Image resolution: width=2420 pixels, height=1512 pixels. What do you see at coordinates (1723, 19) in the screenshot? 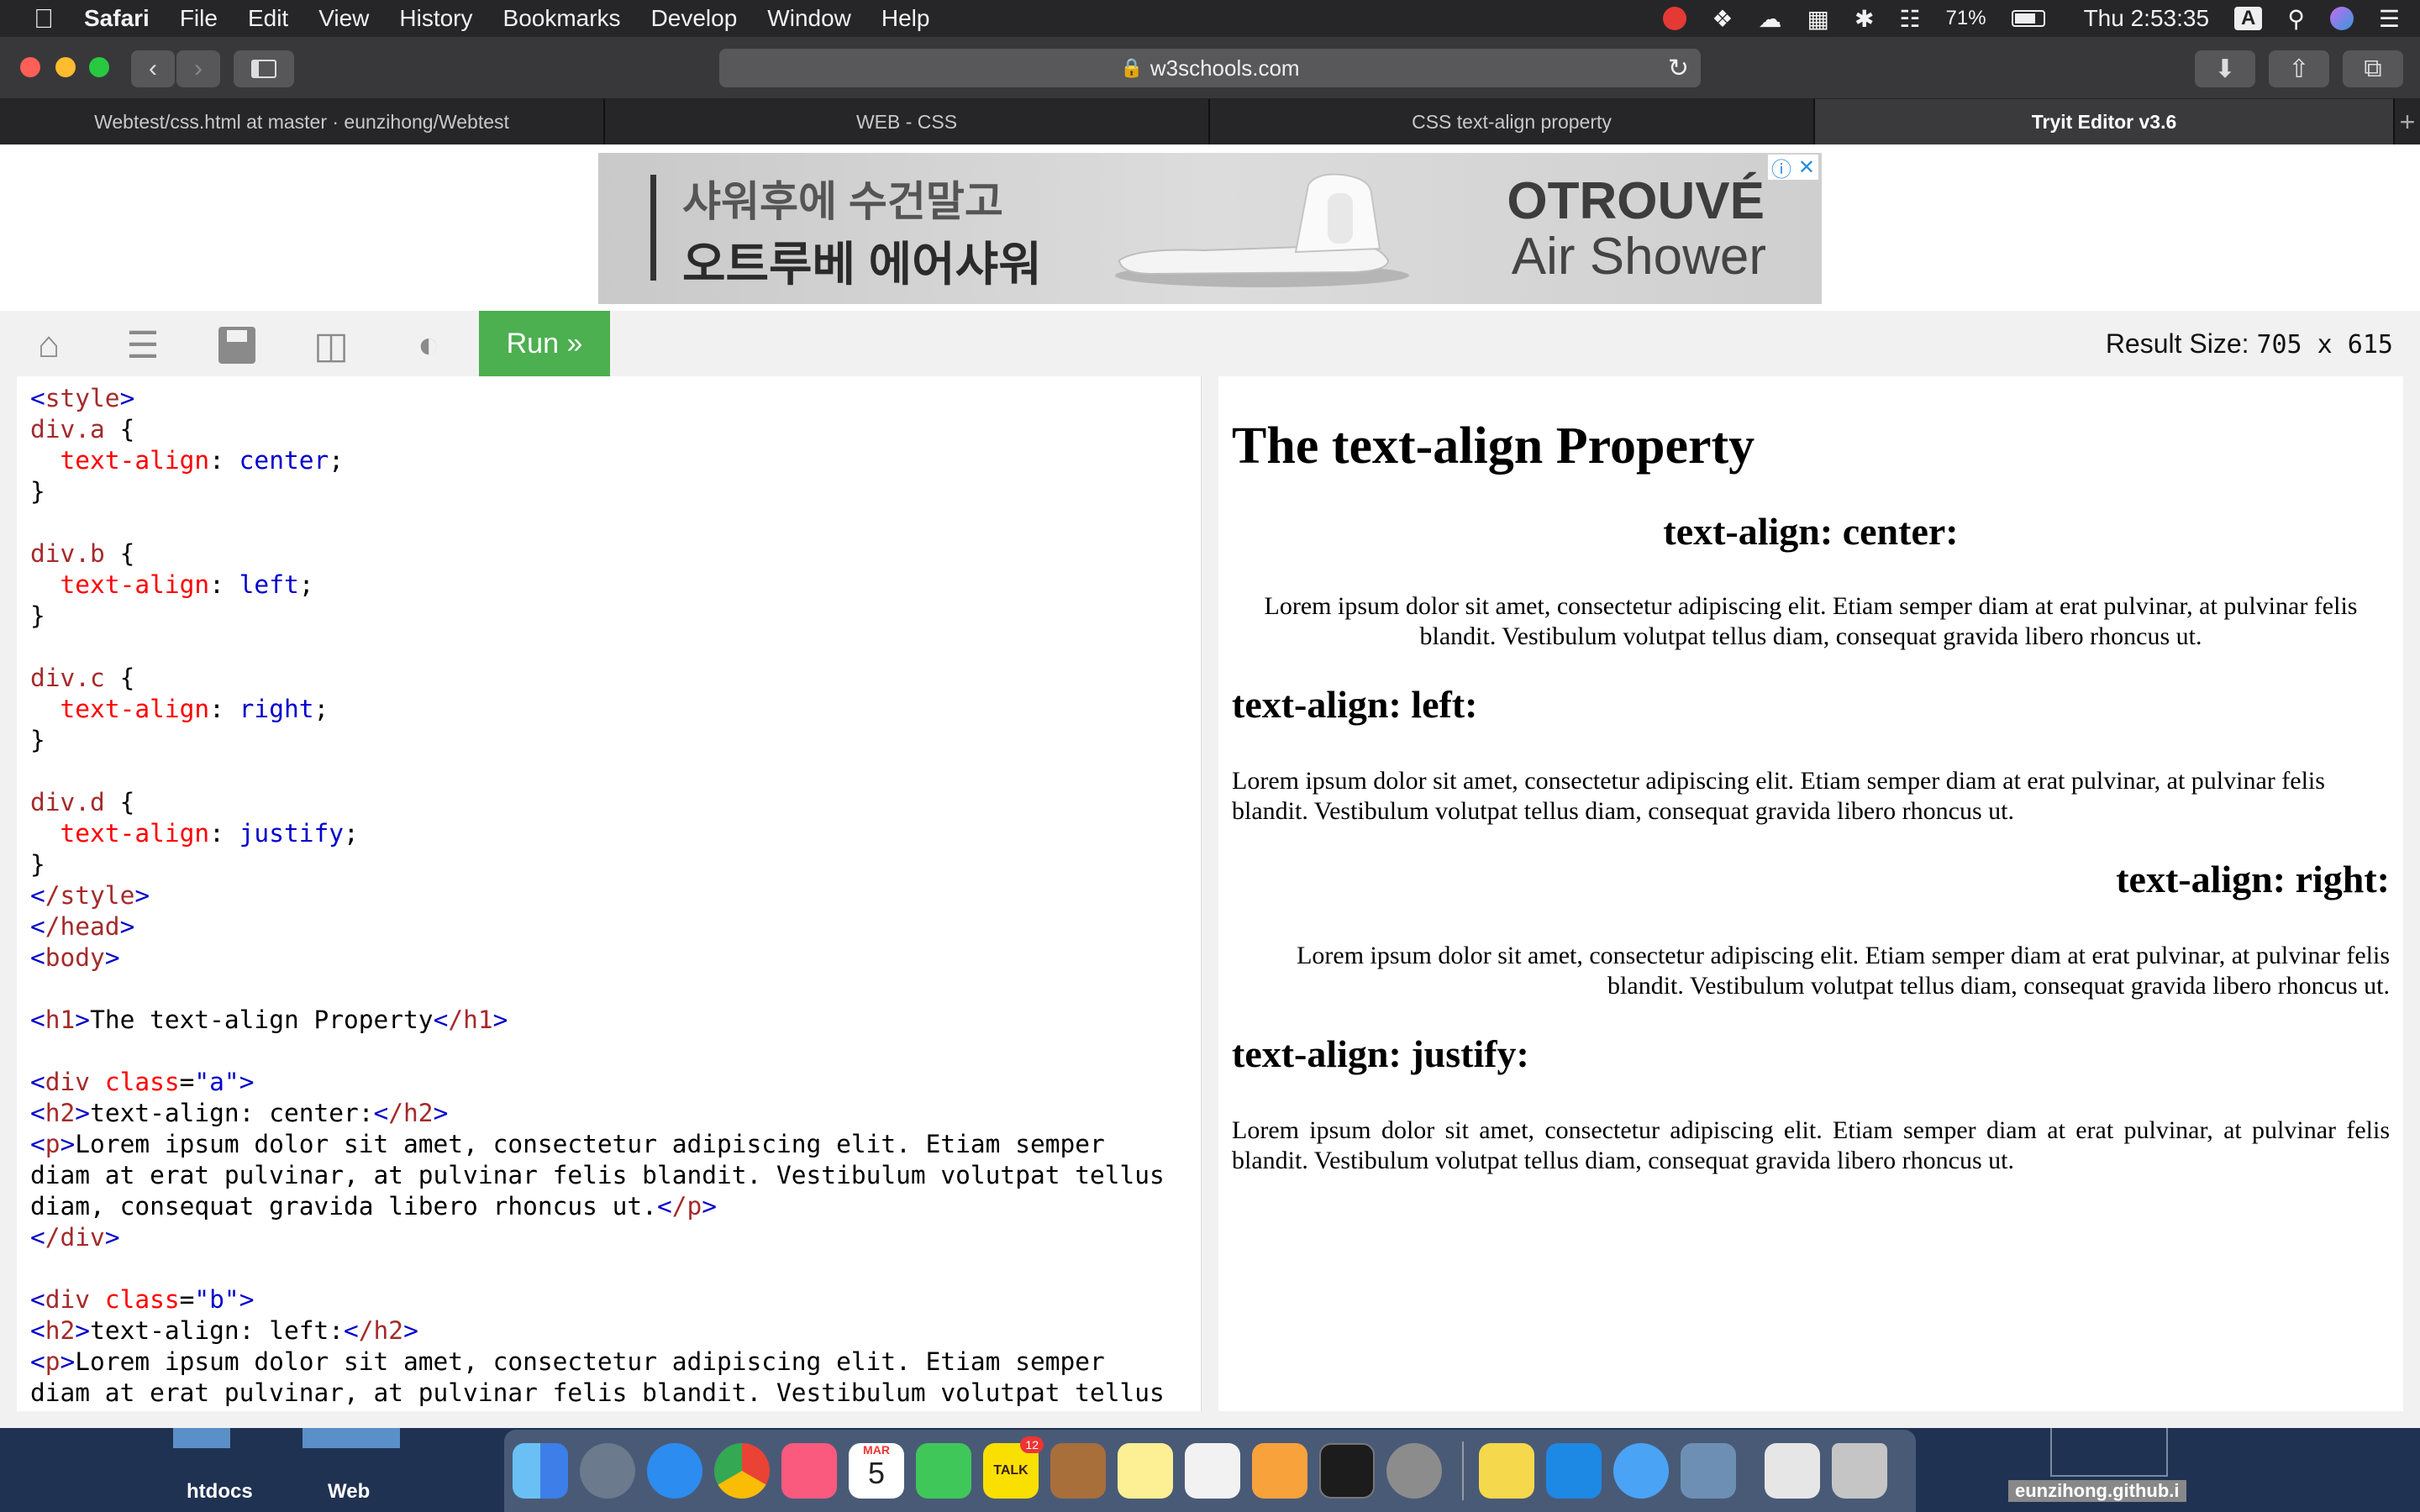
I see `dropbox-icon: ❖` at bounding box center [1723, 19].